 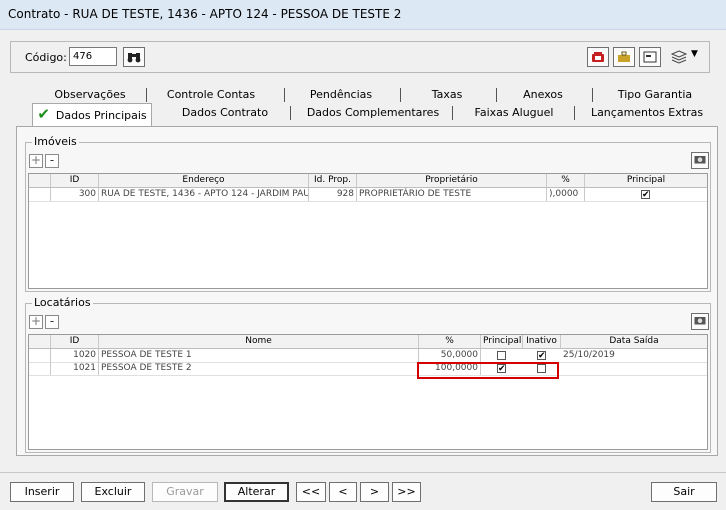 I want to click on tab-label: Dados Contrato, so click(x=225, y=112).